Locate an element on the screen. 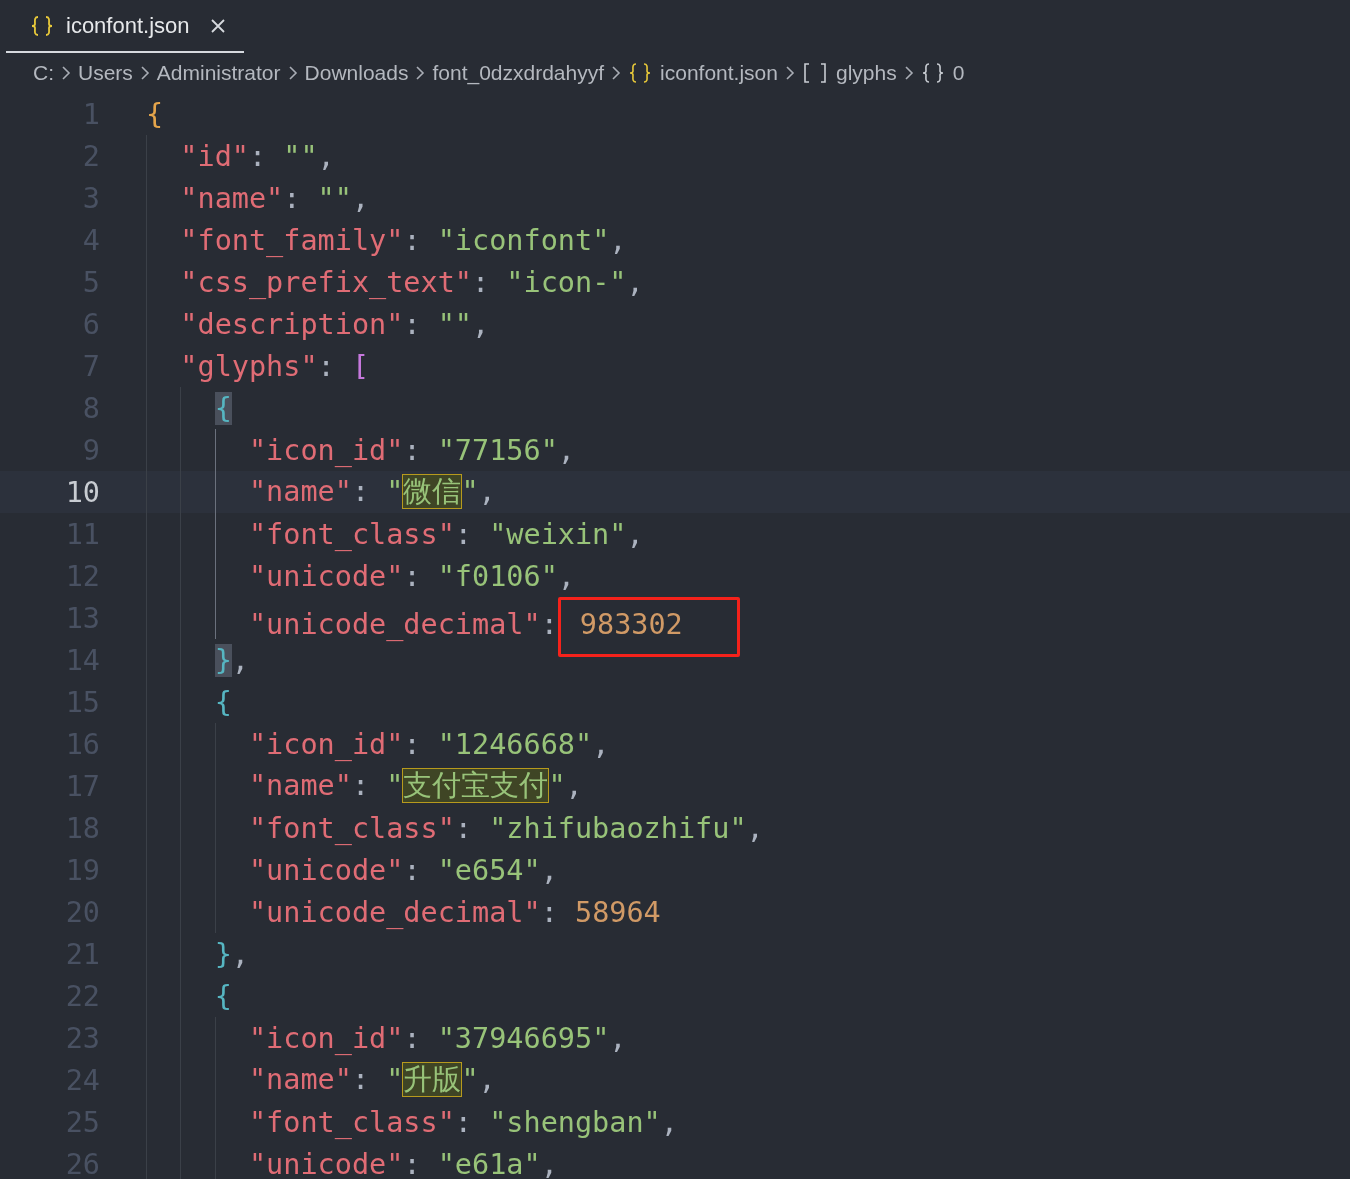 This screenshot has height=1179, width=1350. code-line: "name": "升版", is located at coordinates (372, 1080).